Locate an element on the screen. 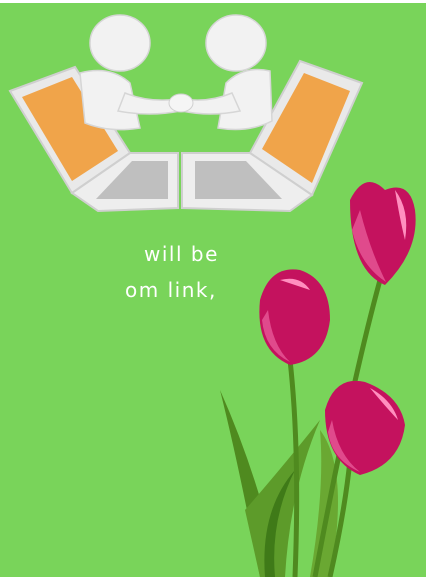 The width and height of the screenshot is (426, 577). handshake-icon is located at coordinates (181, 103).